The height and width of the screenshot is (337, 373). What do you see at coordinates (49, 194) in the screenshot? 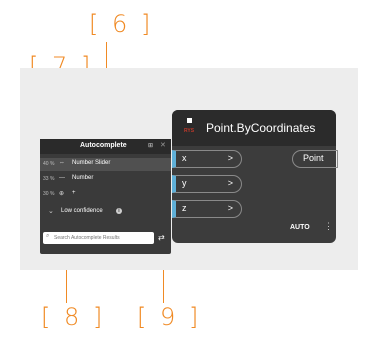
I see `result-confidence: 30 %` at bounding box center [49, 194].